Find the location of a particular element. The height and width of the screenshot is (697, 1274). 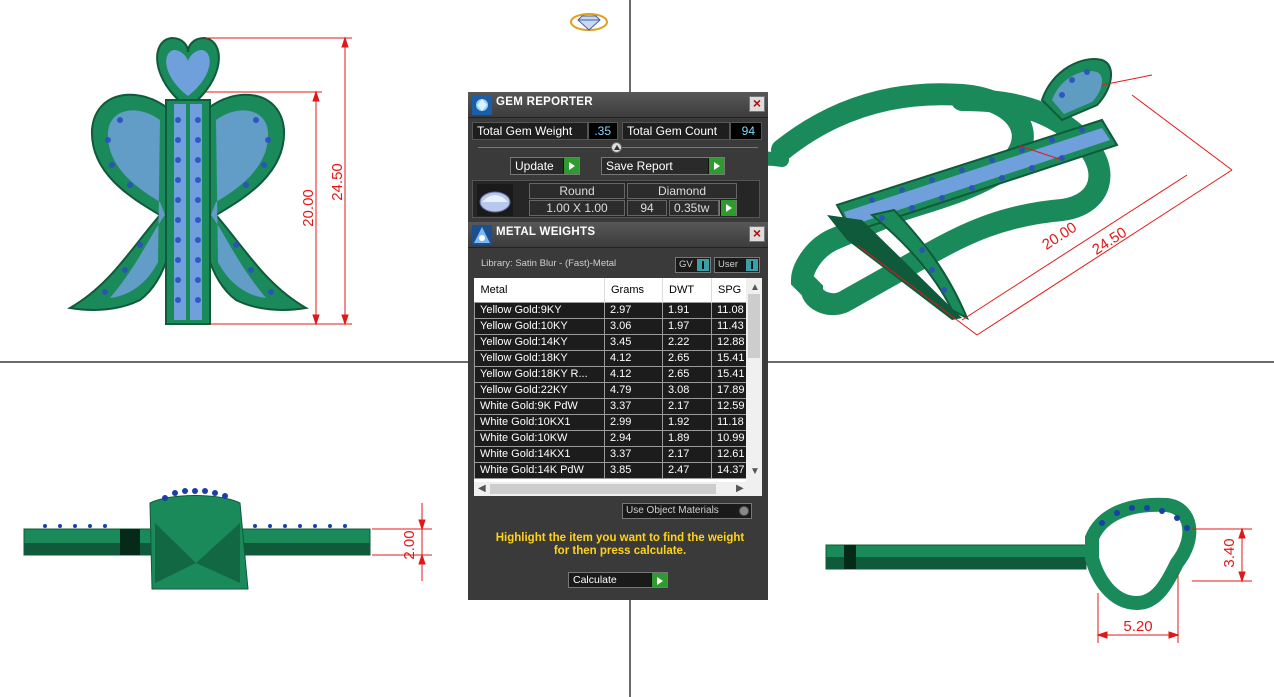

metal-weights-icon is located at coordinates (482, 235).